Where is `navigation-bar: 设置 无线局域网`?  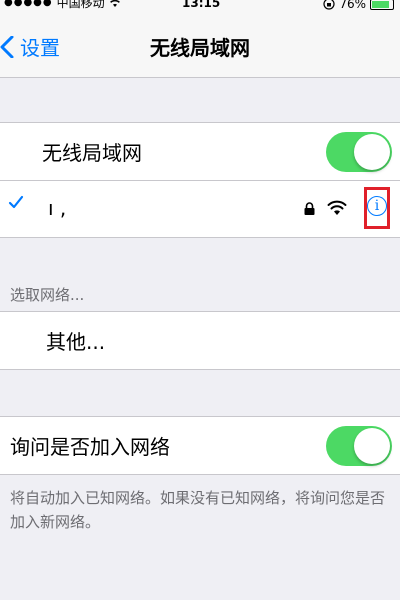 navigation-bar: 设置 无线局域网 is located at coordinates (200, 46).